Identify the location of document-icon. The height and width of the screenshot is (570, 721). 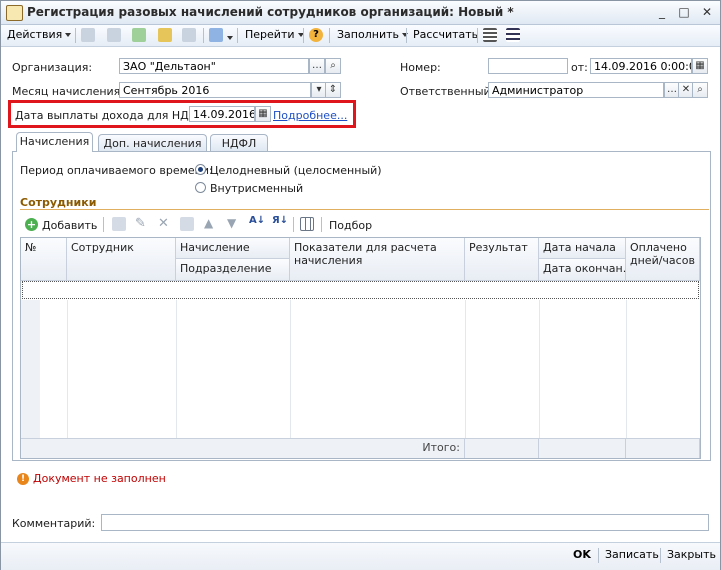
(14, 13).